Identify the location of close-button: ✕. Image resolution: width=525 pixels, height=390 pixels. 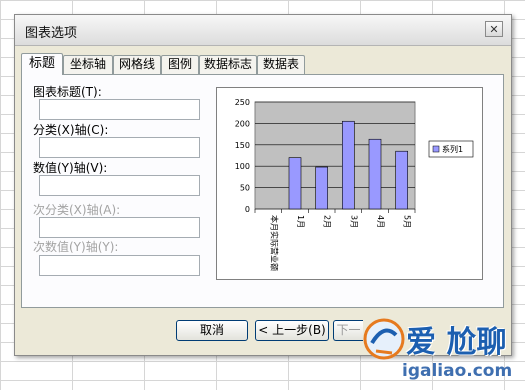
(494, 29).